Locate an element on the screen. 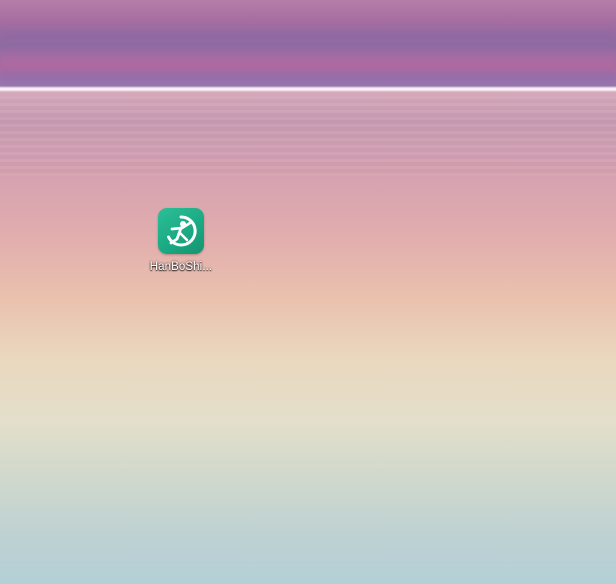 The height and width of the screenshot is (584, 616). hanboshi-app-icon is located at coordinates (181, 231).